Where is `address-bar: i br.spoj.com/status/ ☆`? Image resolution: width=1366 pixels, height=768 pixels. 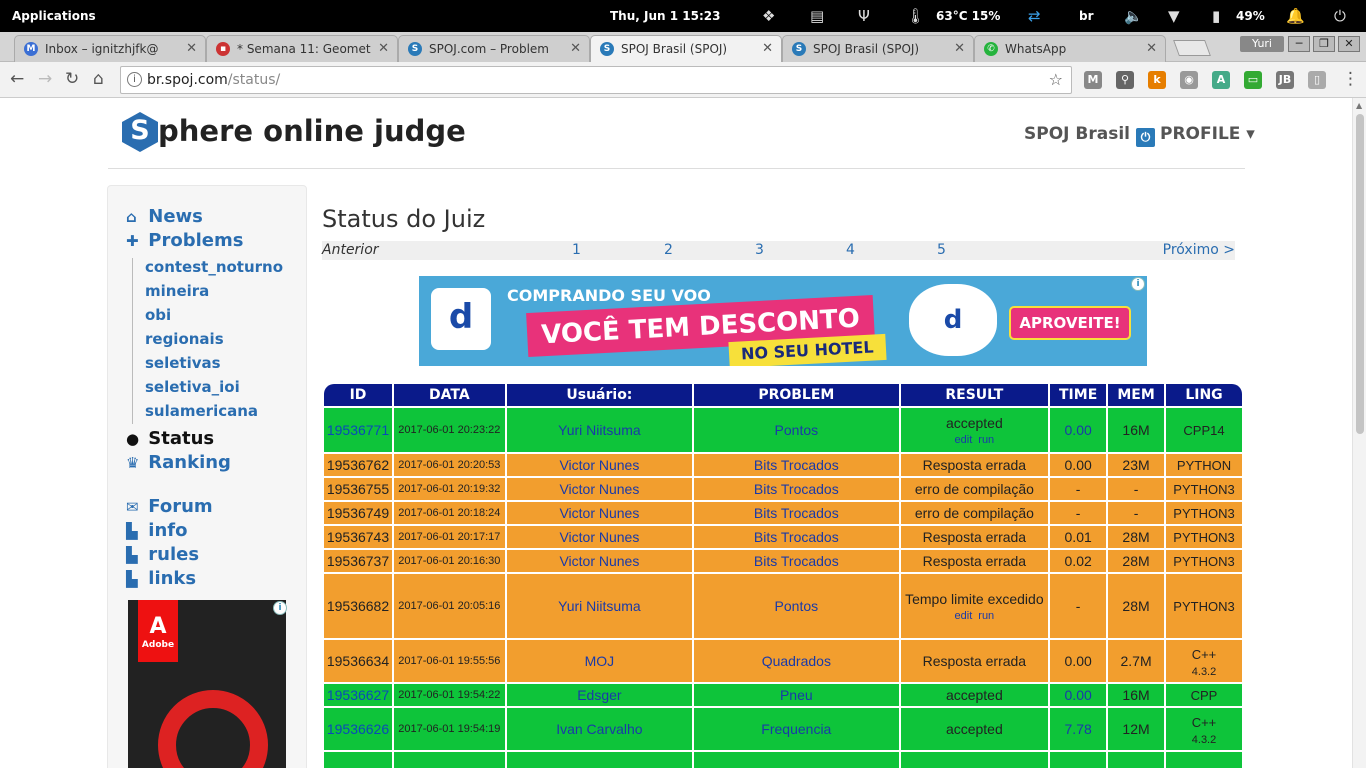 address-bar: i br.spoj.com/status/ ☆ is located at coordinates (596, 80).